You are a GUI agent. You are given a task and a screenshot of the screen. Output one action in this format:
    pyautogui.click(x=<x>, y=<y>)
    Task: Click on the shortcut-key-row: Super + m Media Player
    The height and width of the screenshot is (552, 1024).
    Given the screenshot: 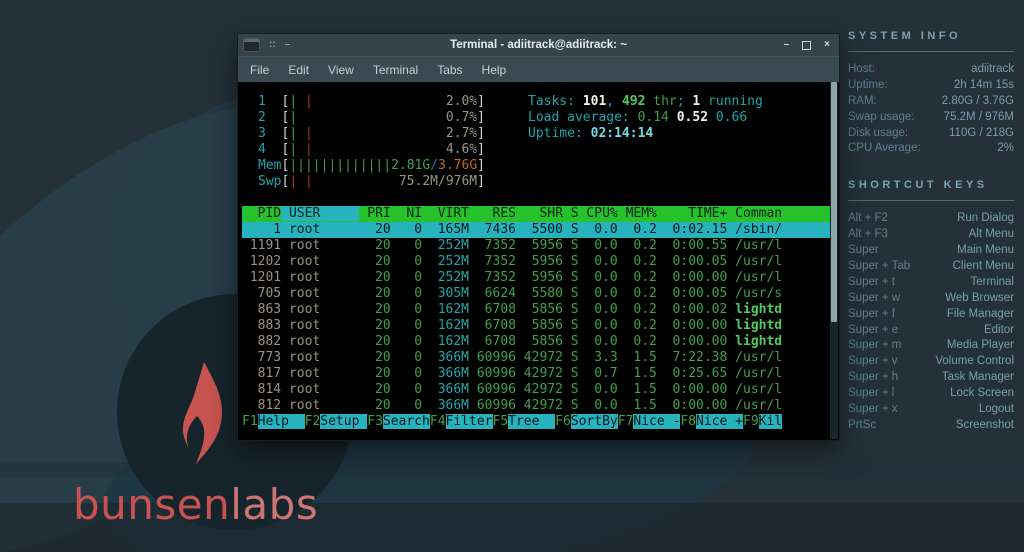 What is the action you would take?
    pyautogui.click(x=931, y=346)
    